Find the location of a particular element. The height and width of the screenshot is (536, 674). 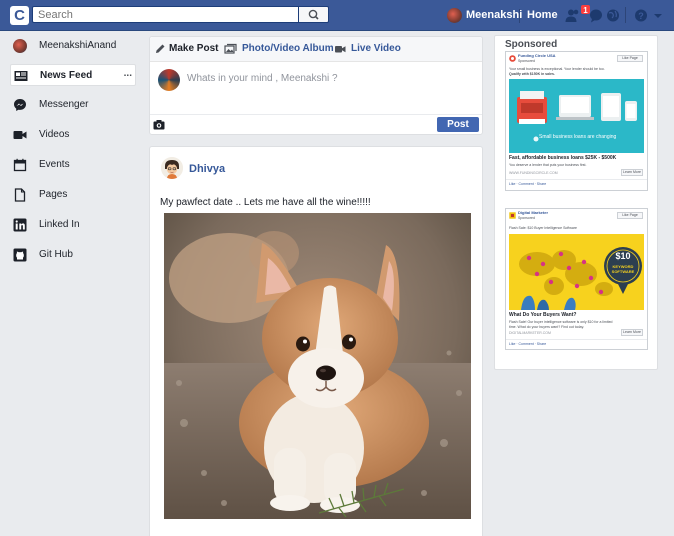

sidebar-item-git-hub: Git Hub is located at coordinates (73, 255).